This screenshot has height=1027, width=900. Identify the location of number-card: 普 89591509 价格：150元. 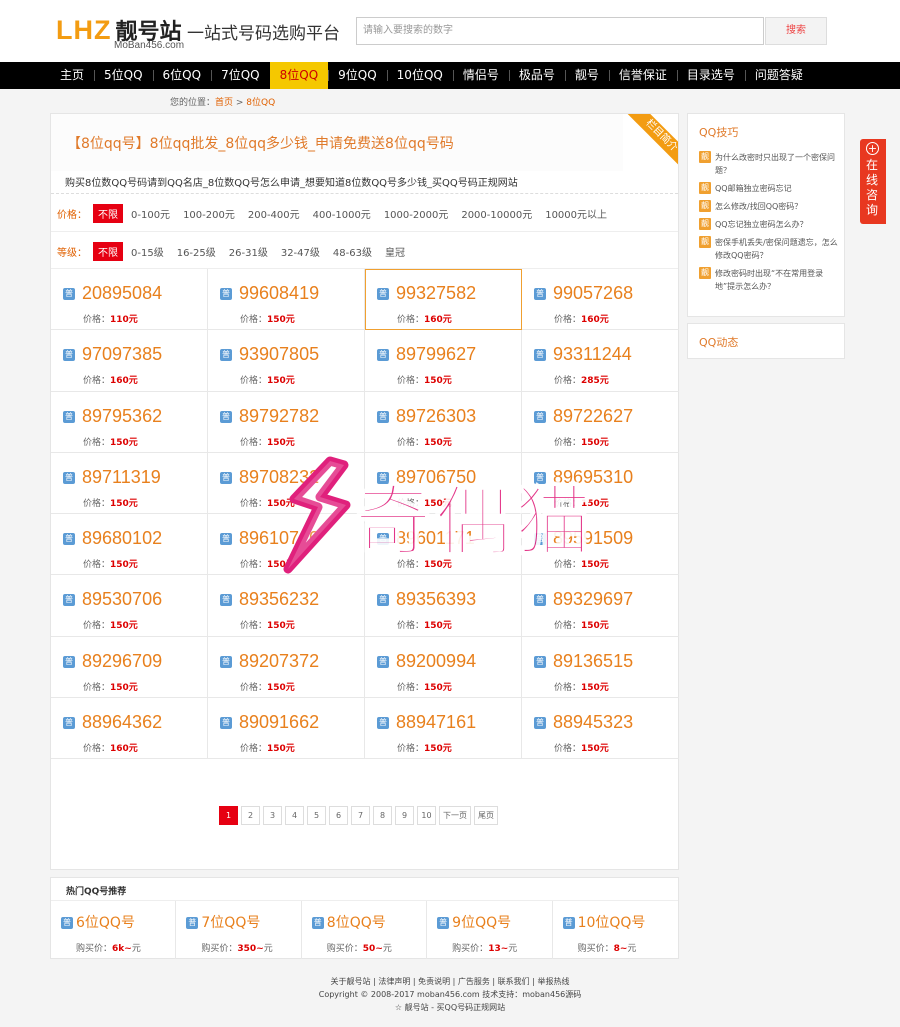
(600, 545).